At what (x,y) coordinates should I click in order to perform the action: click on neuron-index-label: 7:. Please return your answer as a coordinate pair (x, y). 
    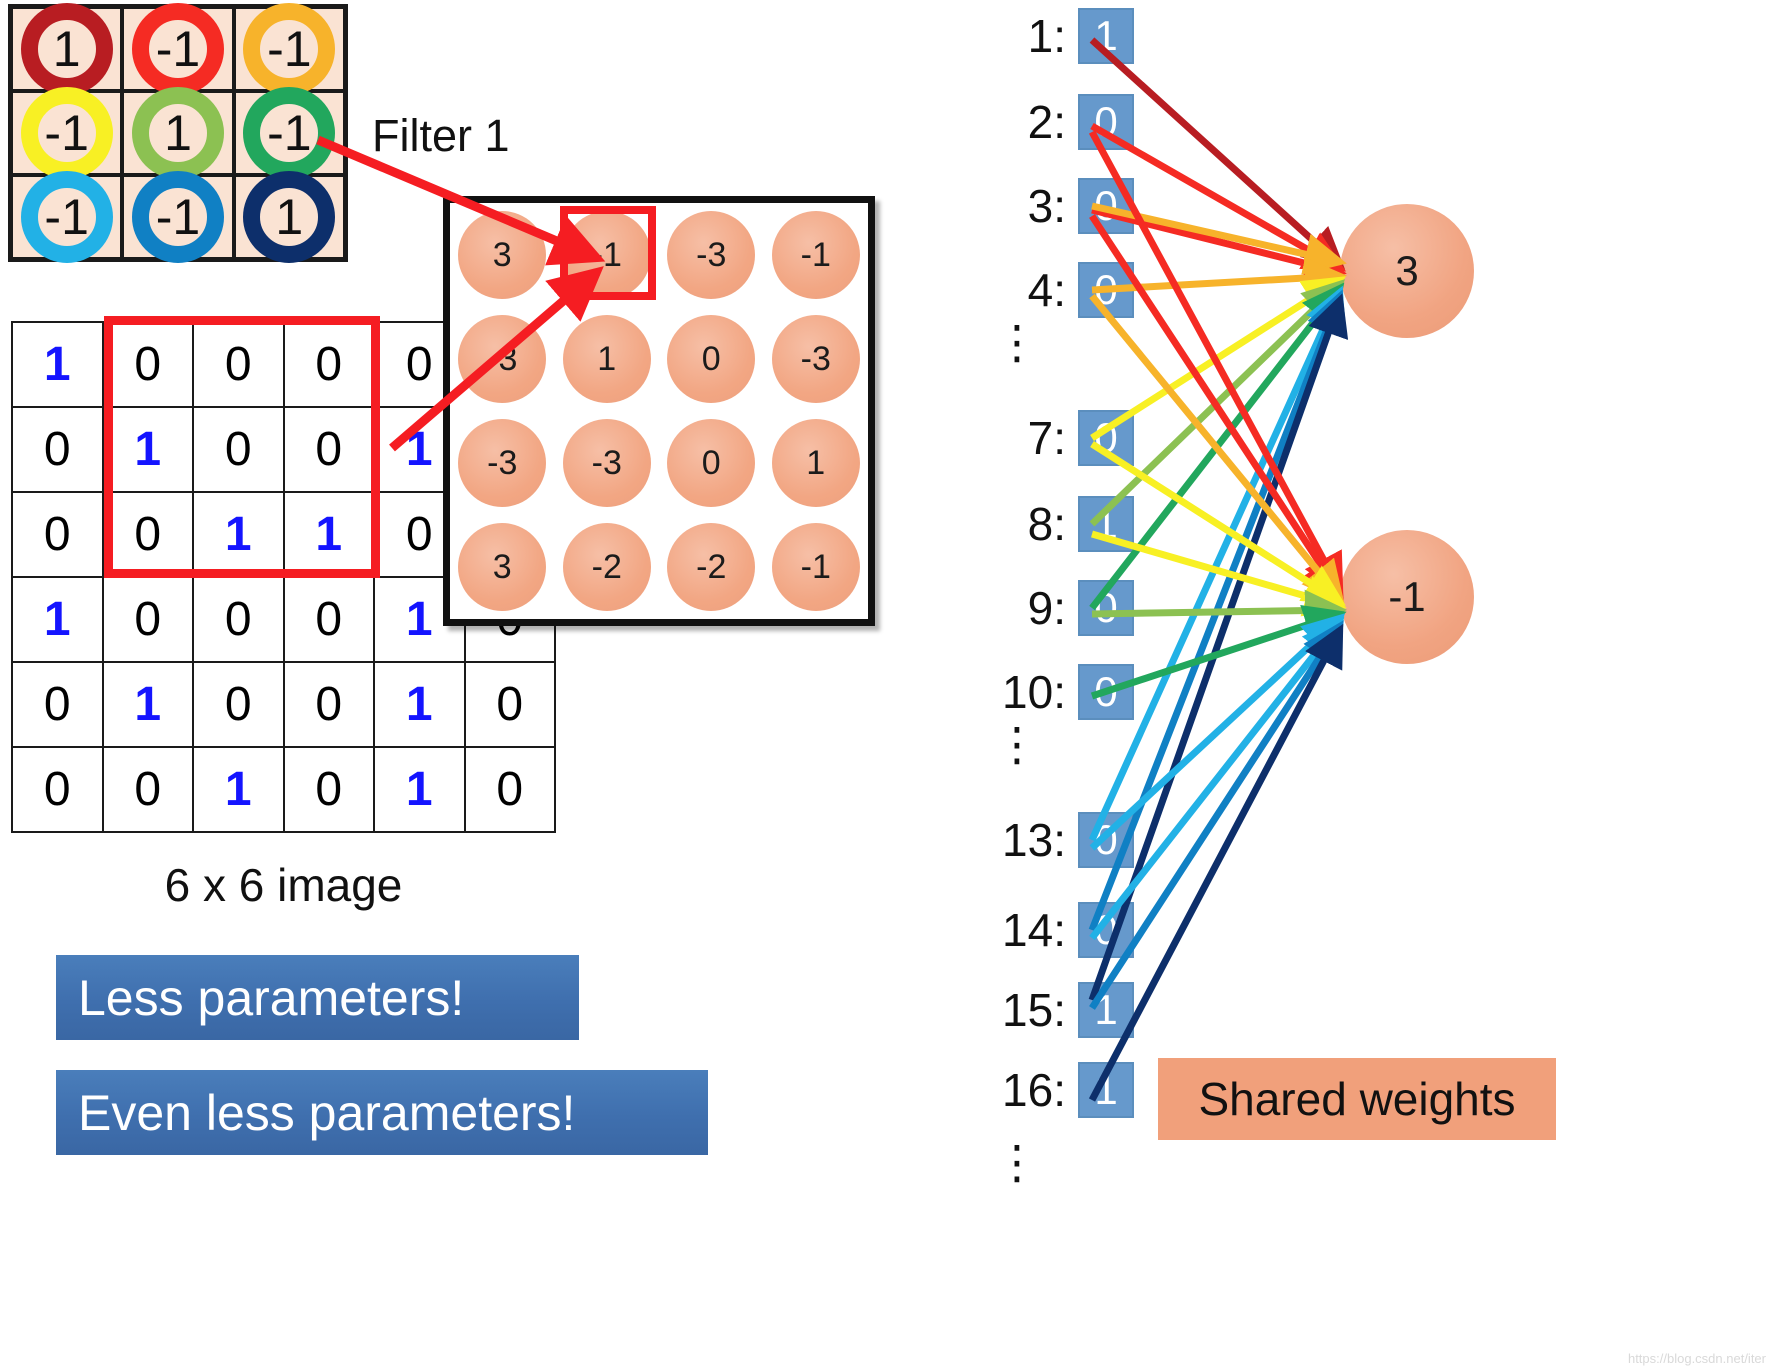
    Looking at the image, I should click on (1046, 438).